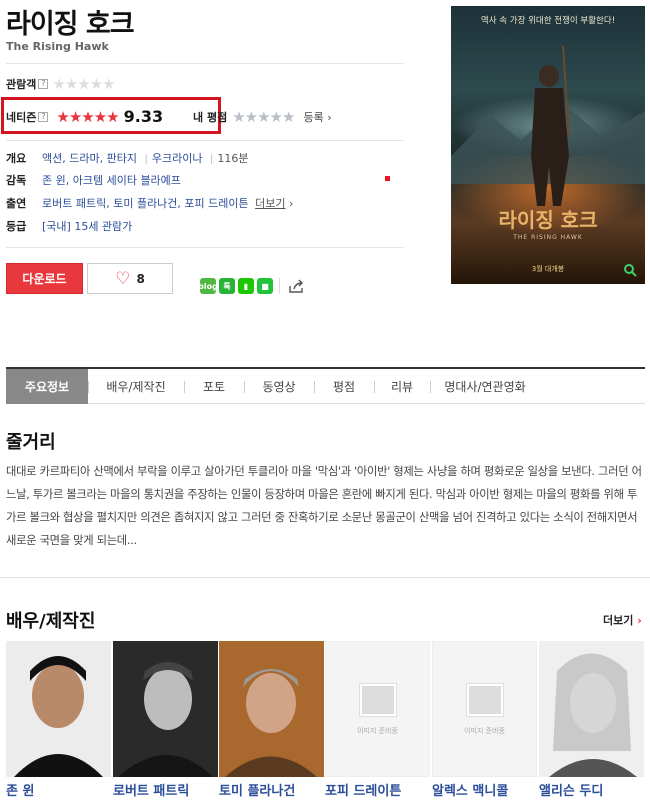 The height and width of the screenshot is (805, 650). I want to click on audience-label: 관람객, so click(21, 84).